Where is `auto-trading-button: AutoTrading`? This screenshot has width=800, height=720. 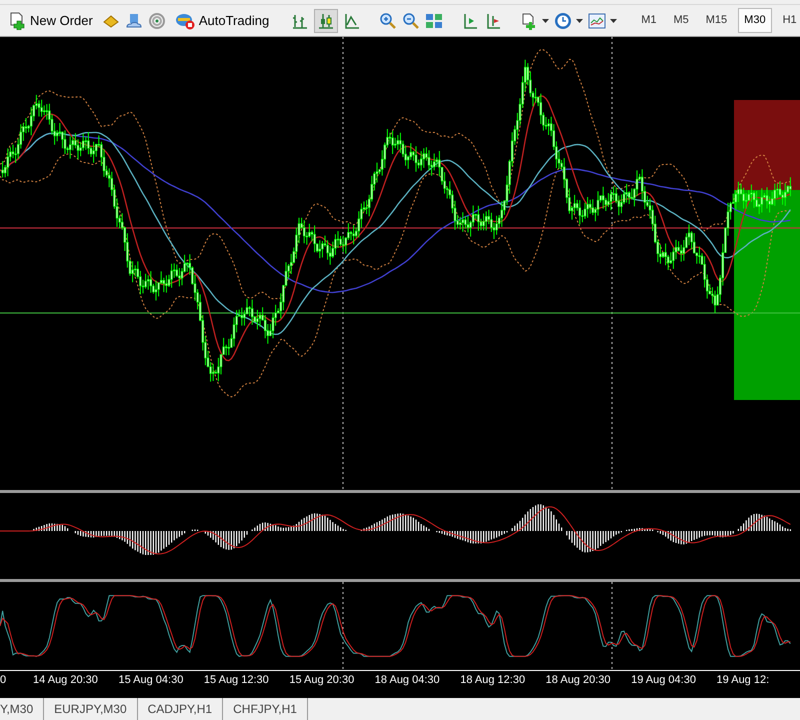 auto-trading-button: AutoTrading is located at coordinates (222, 20).